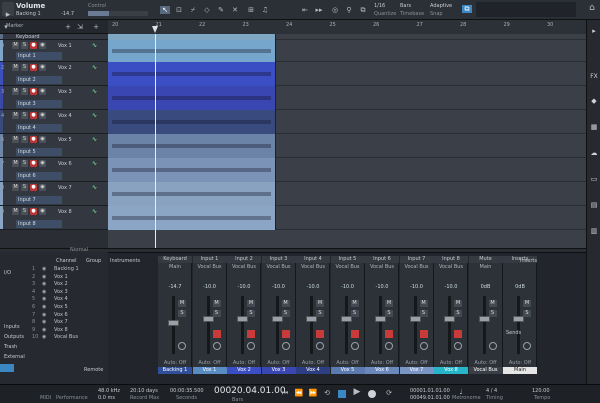 This screenshot has height=403, width=600. What do you see at coordinates (54, 194) in the screenshot?
I see `track-header: 8 M S ● ◉ Vox 7 ∿ Input 7` at bounding box center [54, 194].